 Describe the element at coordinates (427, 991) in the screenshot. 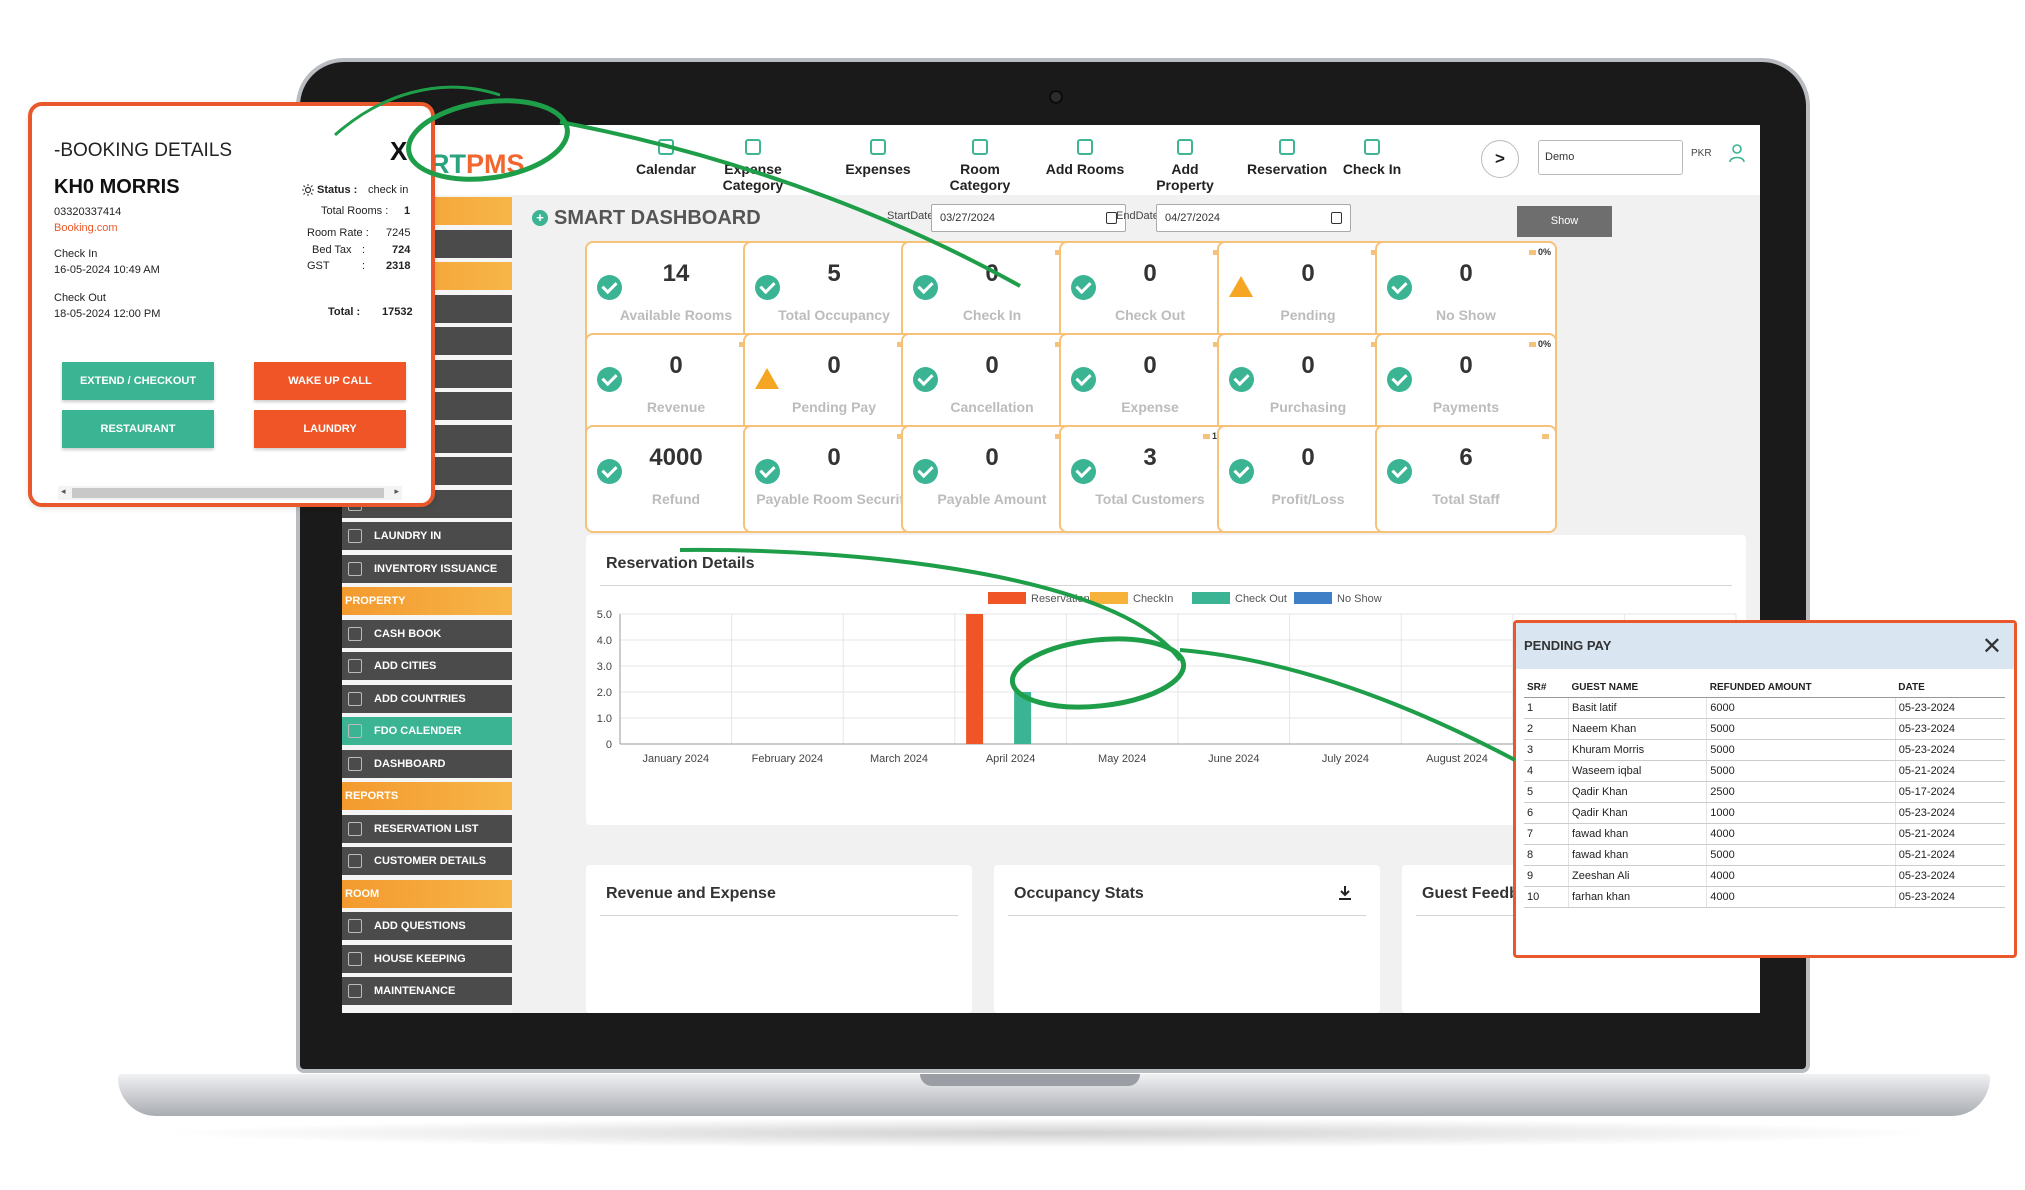

I see `sidebar-item-maintenance: MAINTENANCE` at that location.